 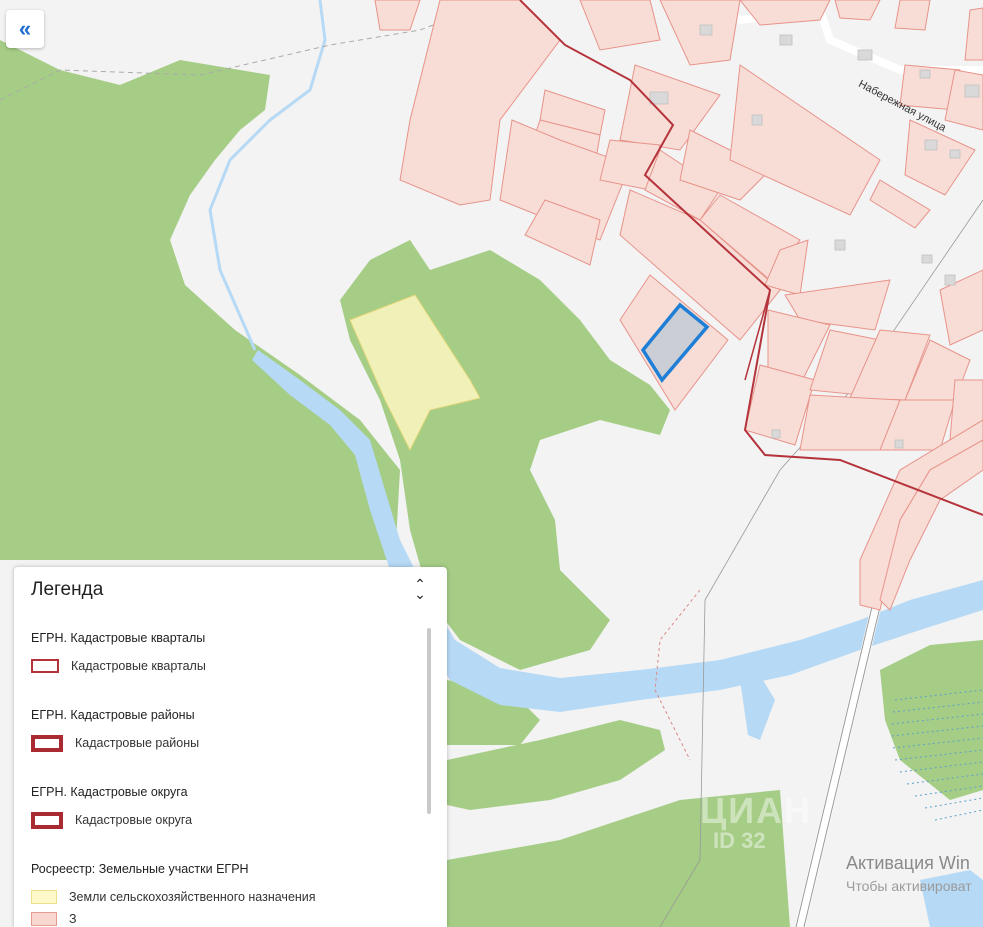 I want to click on legend-item-label: Кадастровые округа, so click(x=134, y=820).